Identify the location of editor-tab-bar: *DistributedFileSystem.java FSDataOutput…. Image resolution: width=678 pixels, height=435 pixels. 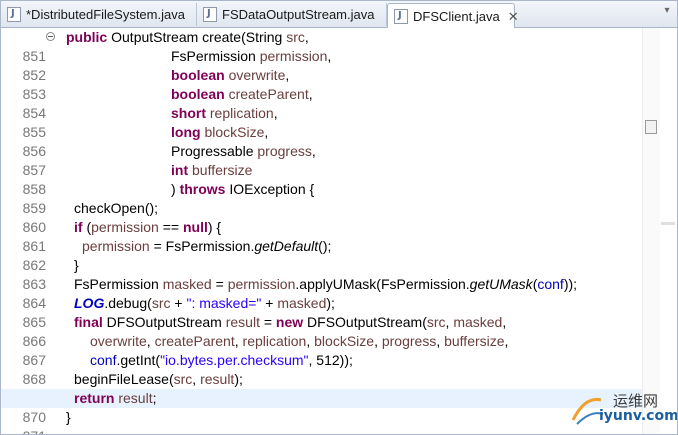
(339, 14).